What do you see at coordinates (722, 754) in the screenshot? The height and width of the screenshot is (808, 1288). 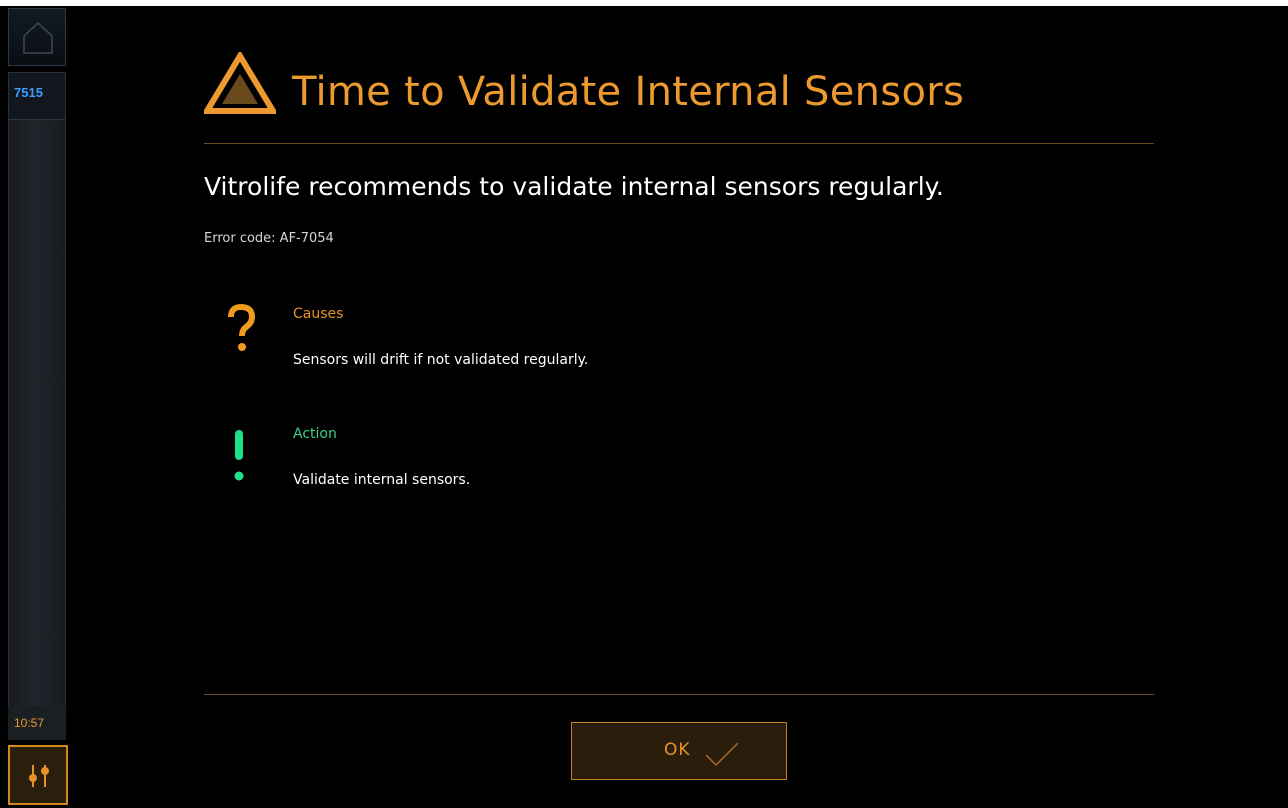 I see `checkmark-icon` at bounding box center [722, 754].